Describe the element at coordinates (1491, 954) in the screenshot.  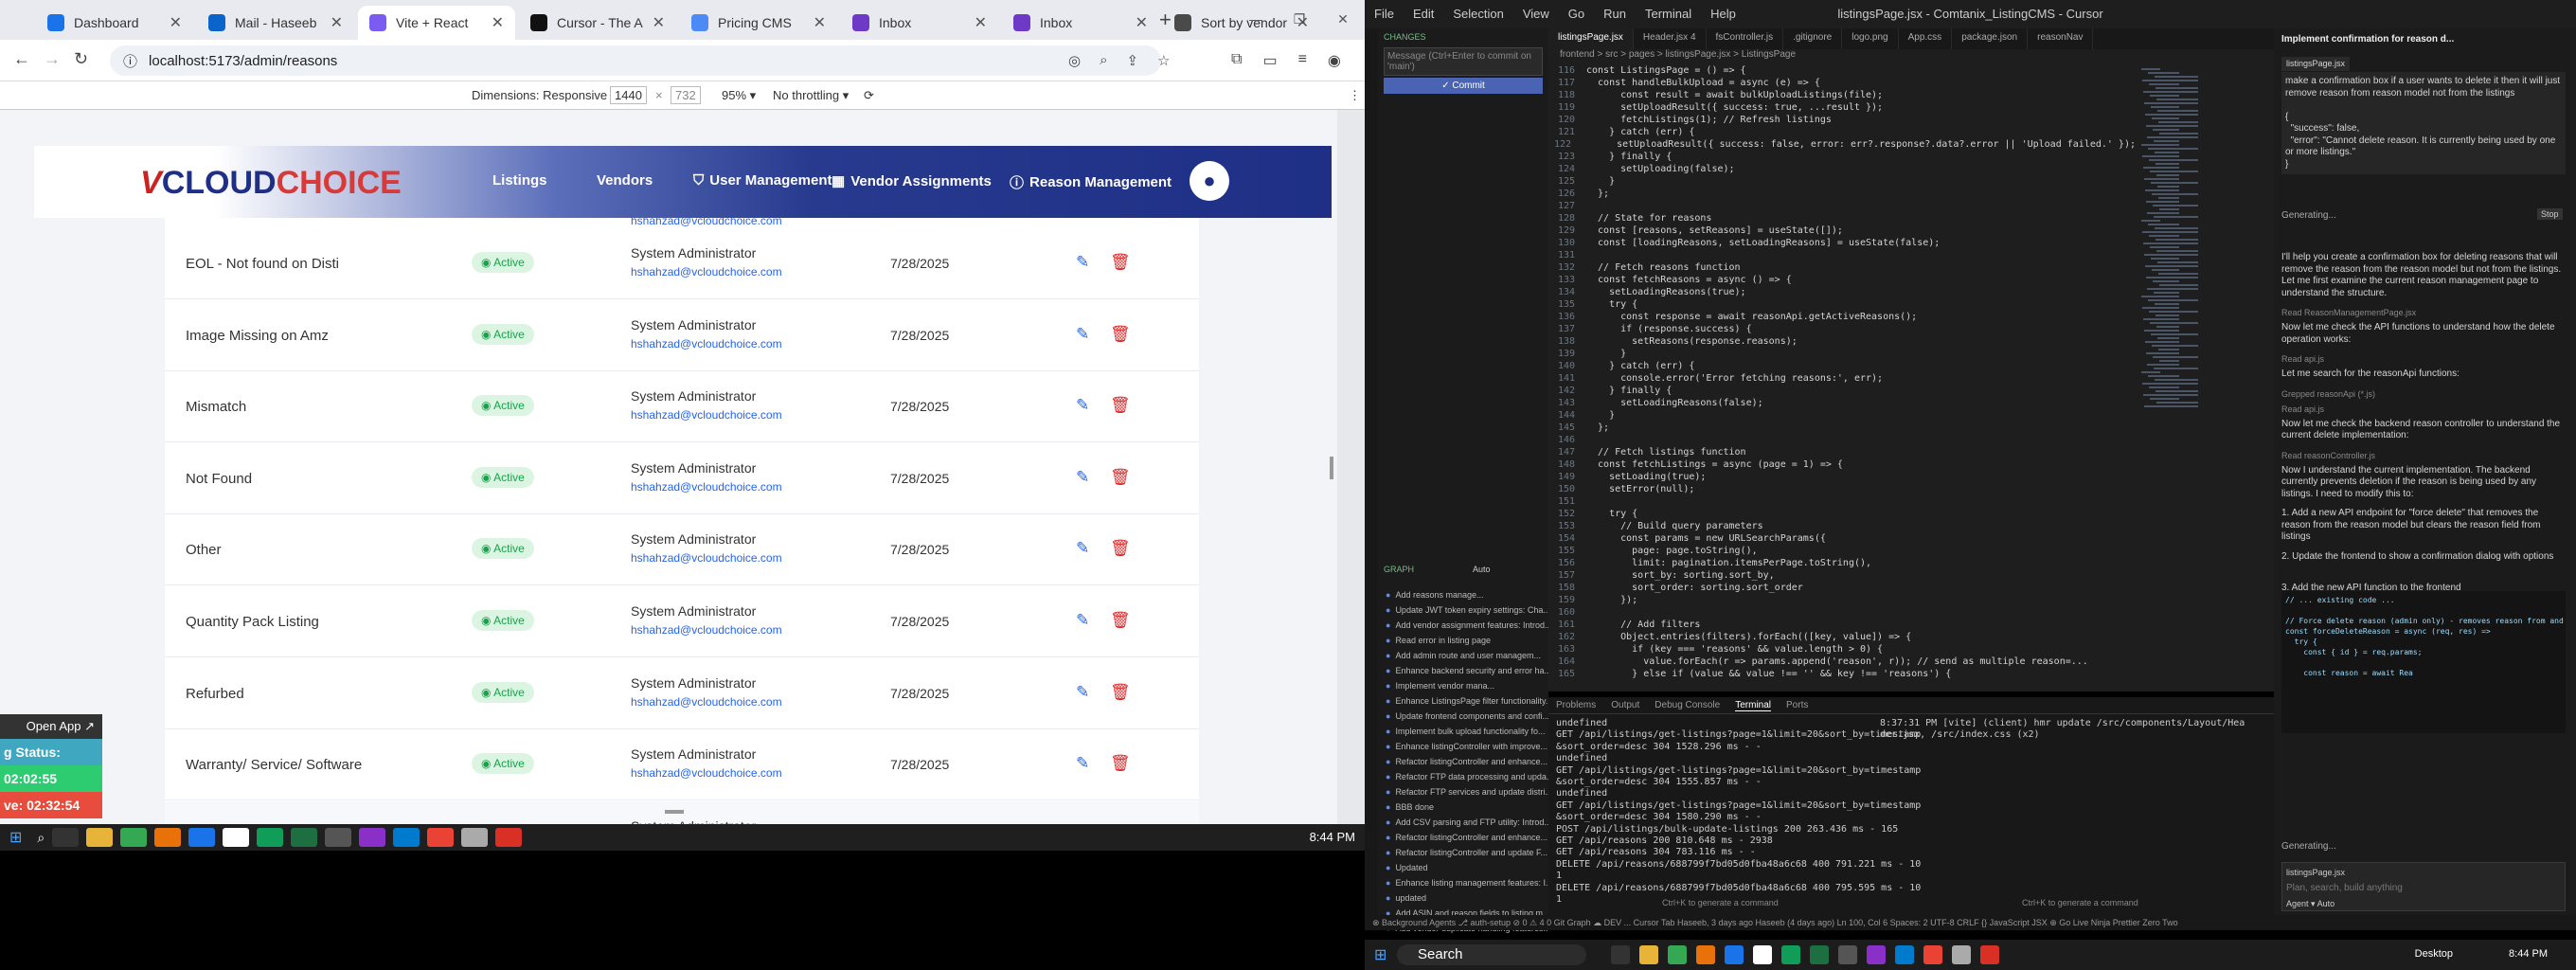
I see `taskbar-search: Search` at that location.